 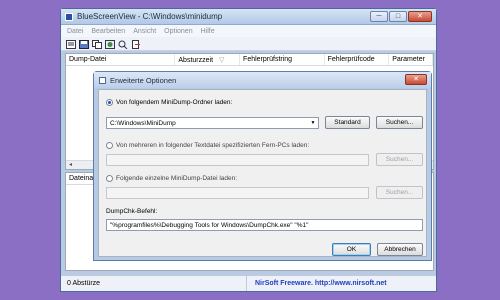 I want to click on maximize-button: □, so click(x=398, y=16).